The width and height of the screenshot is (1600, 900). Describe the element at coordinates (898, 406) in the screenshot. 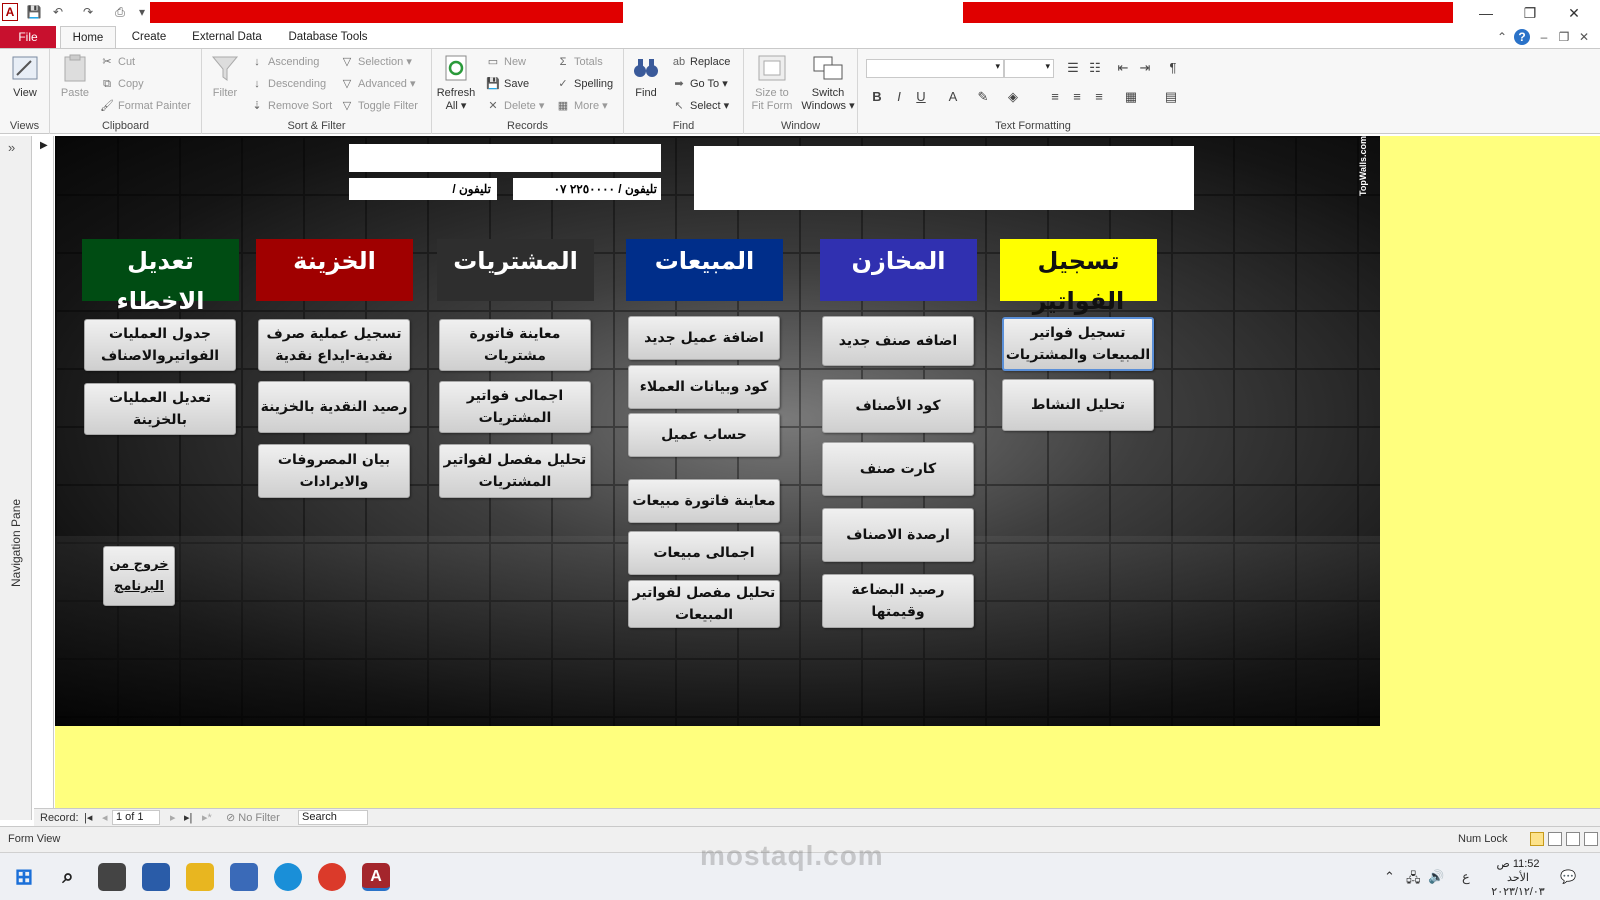

I see `item-codes-button: كود الأصناف` at that location.